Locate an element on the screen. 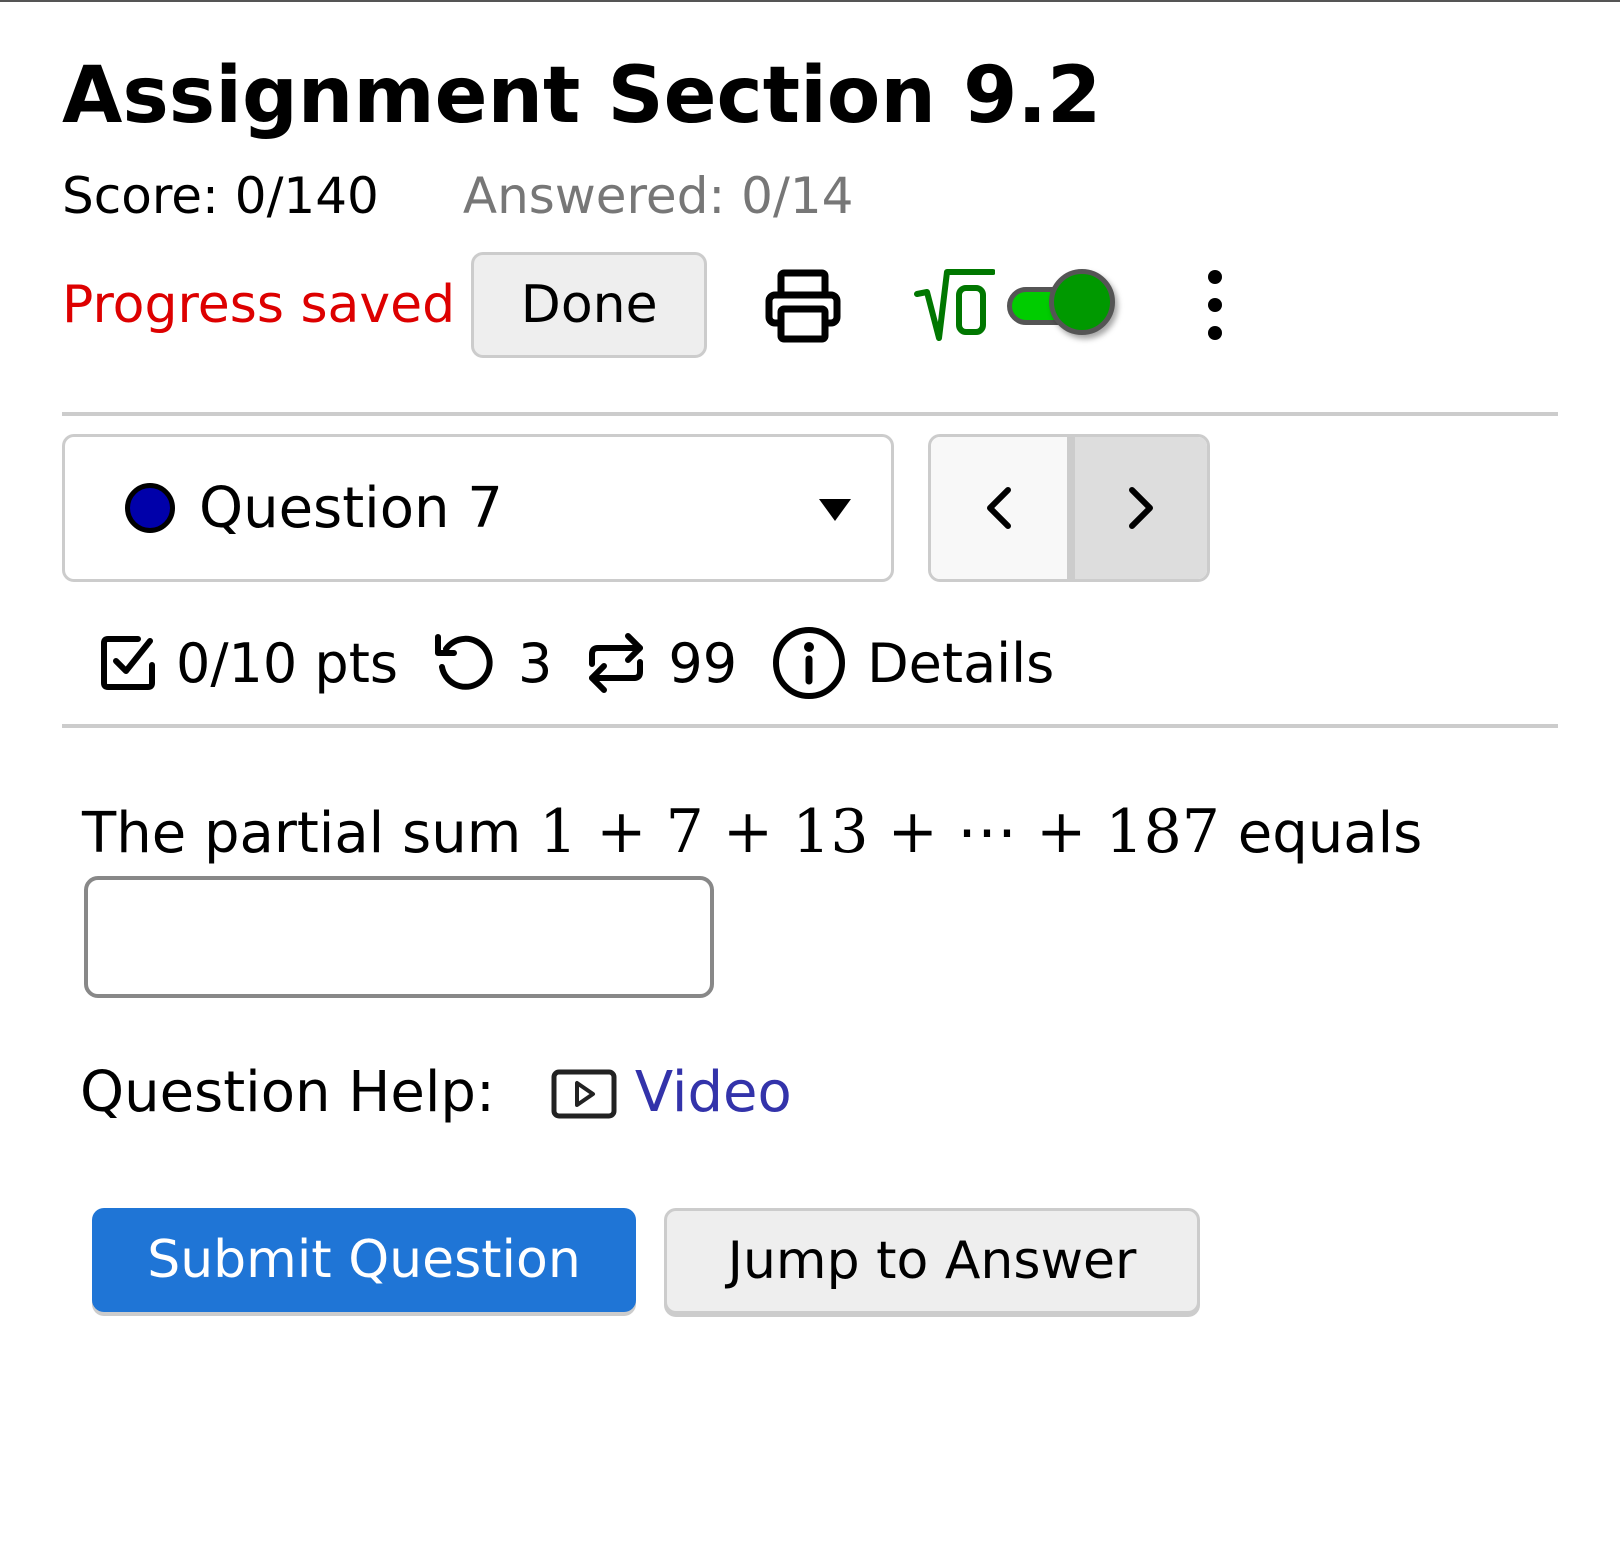  question-status-dot-icon is located at coordinates (150, 508).